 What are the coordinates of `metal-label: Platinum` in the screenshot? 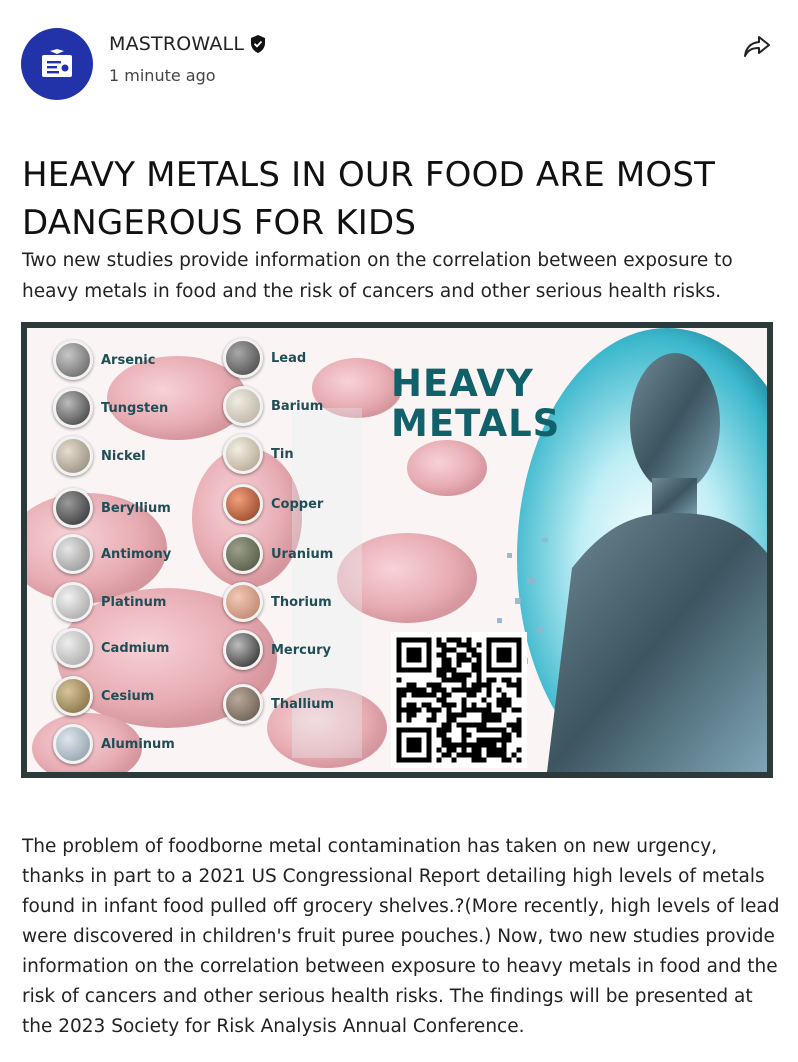 It's located at (134, 602).